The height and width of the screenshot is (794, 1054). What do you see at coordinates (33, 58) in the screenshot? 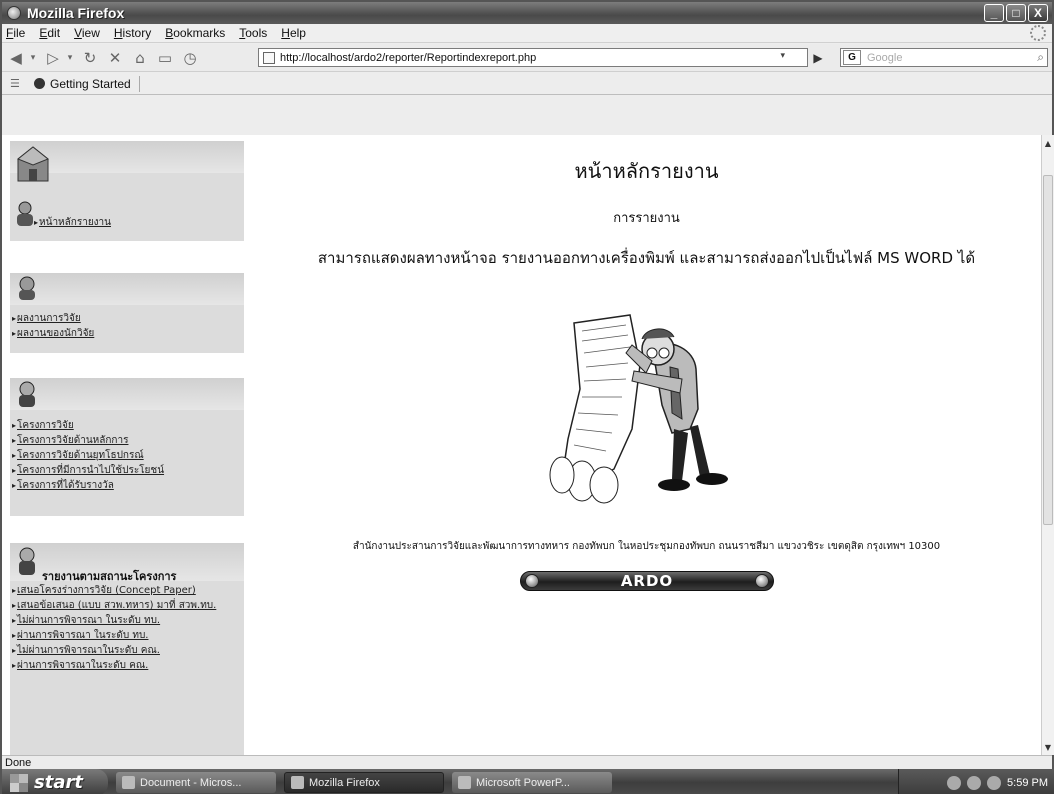
I see `back-dropdown-icon: ▾` at bounding box center [33, 58].